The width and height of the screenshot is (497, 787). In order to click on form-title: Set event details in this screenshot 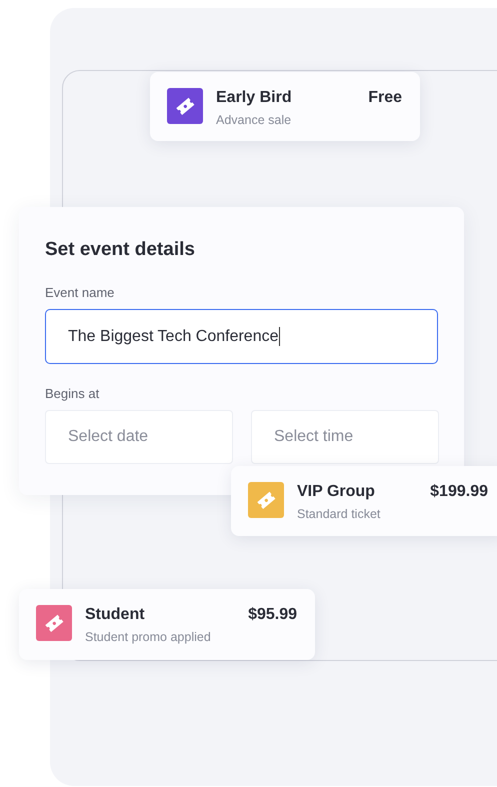, I will do `click(120, 250)`.